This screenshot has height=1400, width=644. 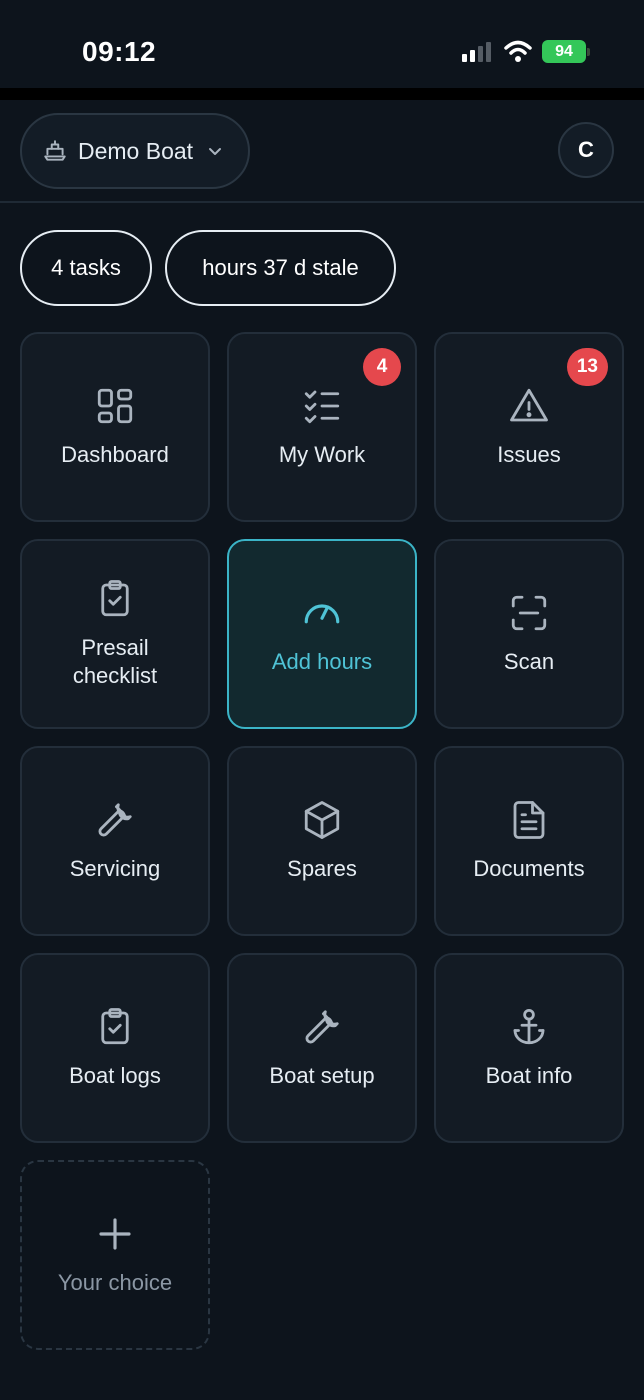 What do you see at coordinates (566, 51) in the screenshot?
I see `battery-indicator: 94` at bounding box center [566, 51].